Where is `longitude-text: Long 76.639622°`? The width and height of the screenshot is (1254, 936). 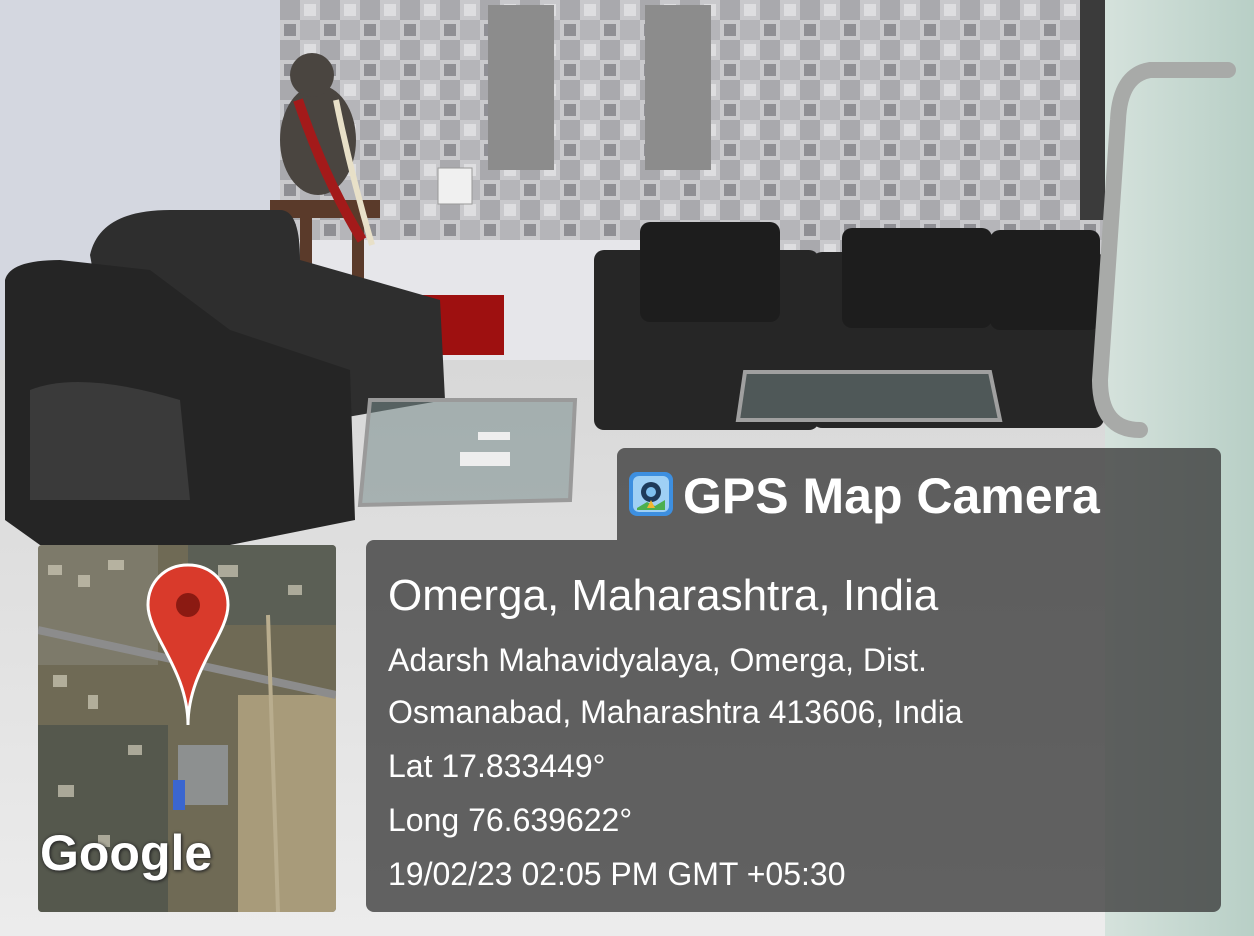 longitude-text: Long 76.639622° is located at coordinates (510, 820).